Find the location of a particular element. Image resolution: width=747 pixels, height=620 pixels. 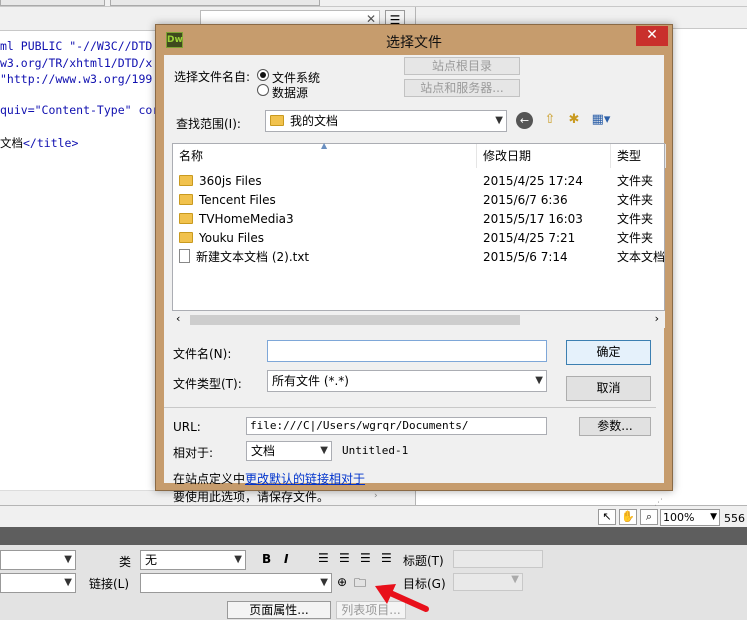

zoom-value: 100% is located at coordinates (679, 517).